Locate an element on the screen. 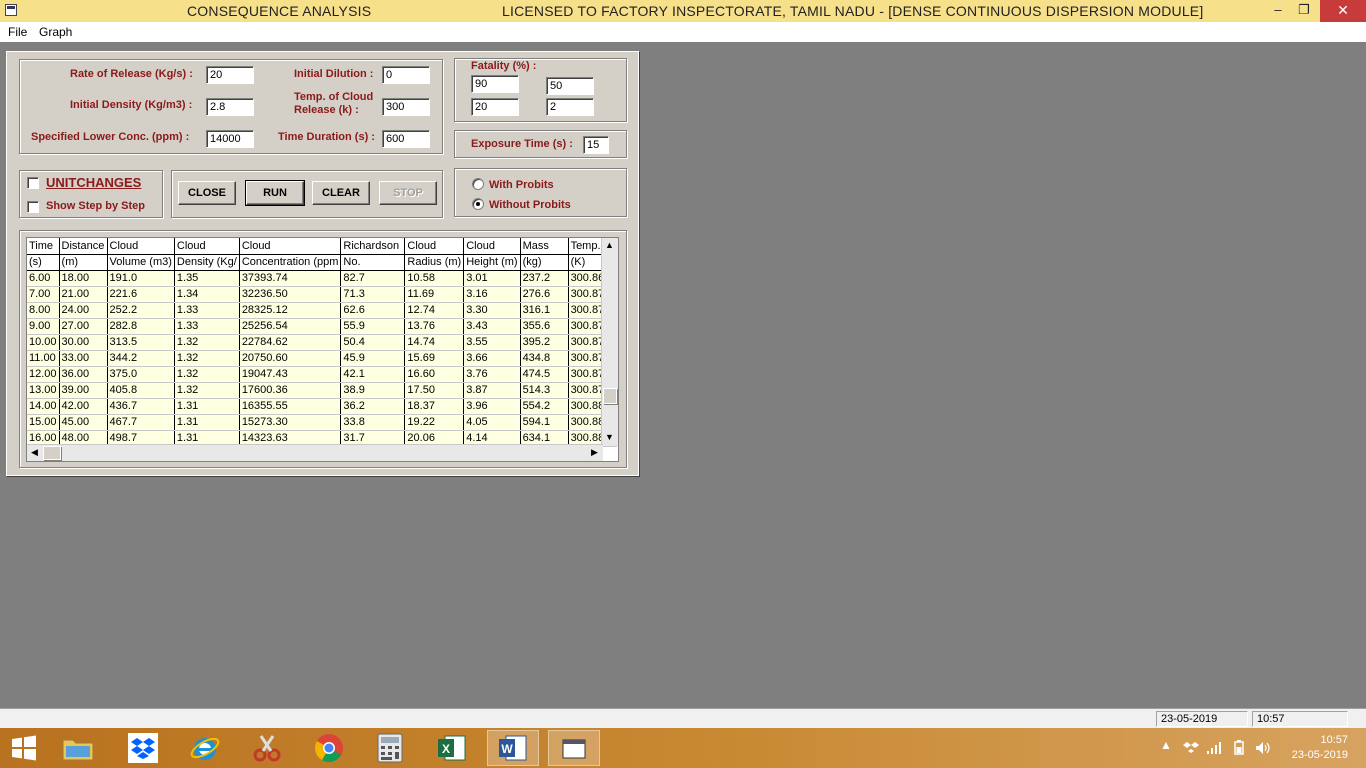  taskbar-internet-explorer is located at coordinates (205, 748).